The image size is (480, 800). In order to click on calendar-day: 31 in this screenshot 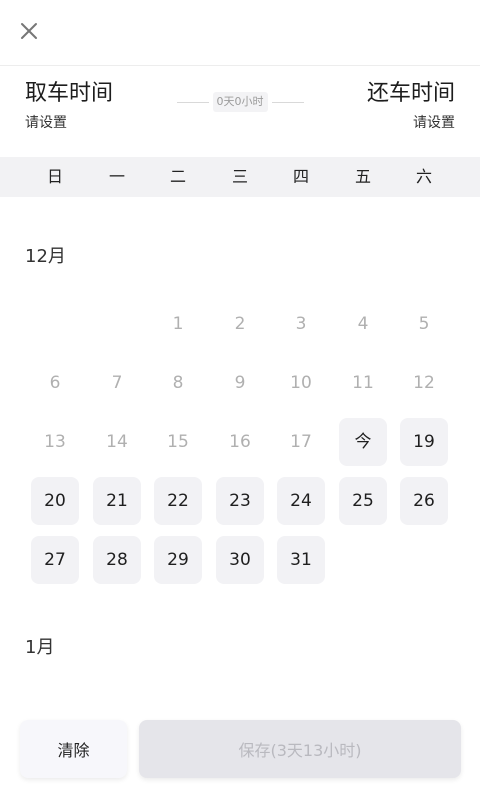, I will do `click(301, 560)`.